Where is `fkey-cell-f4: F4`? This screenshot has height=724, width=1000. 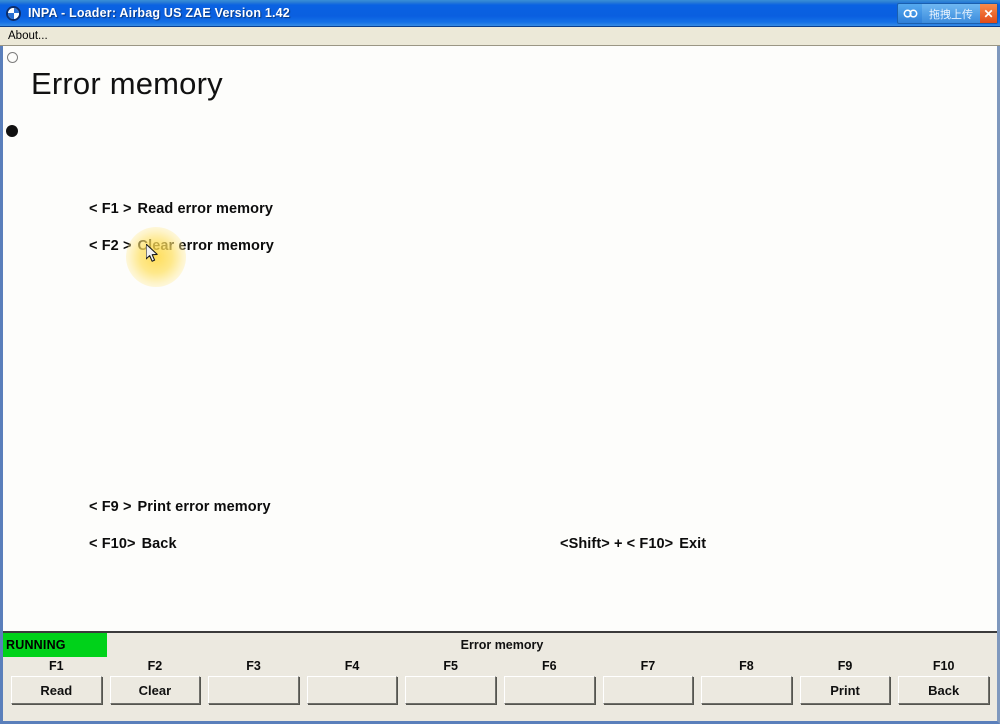 fkey-cell-f4: F4 is located at coordinates (352, 680).